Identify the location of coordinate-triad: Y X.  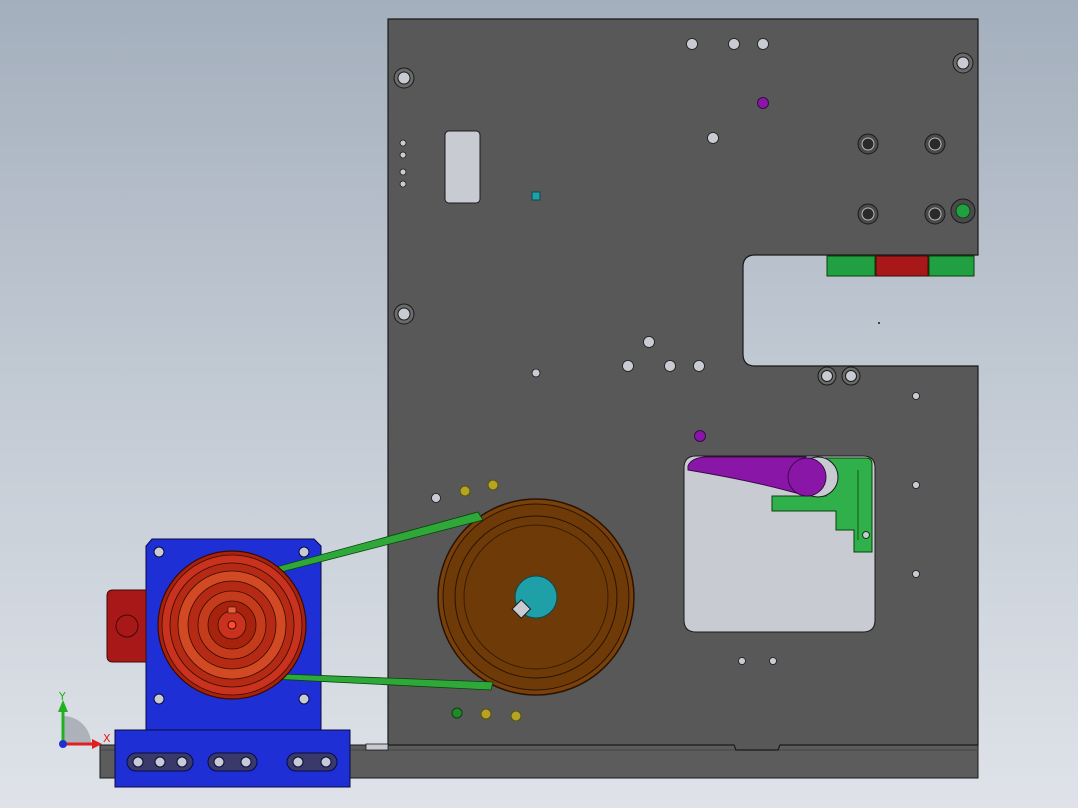
(84, 719).